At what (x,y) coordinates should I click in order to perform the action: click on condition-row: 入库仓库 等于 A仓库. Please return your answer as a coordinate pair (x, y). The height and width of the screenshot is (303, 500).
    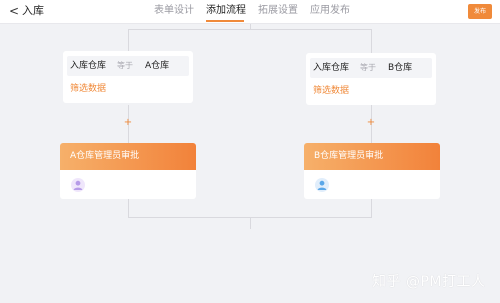
    Looking at the image, I should click on (128, 66).